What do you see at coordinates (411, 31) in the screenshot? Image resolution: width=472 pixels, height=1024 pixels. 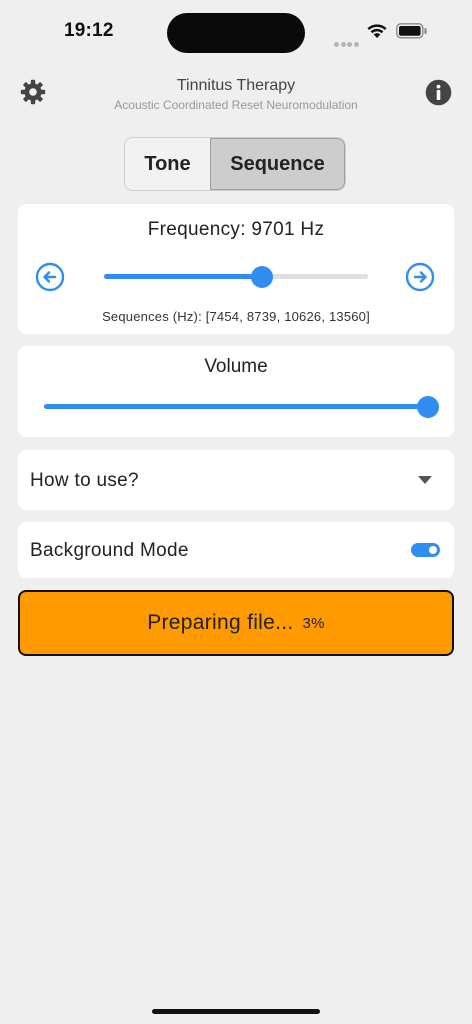 I see `battery-icon` at bounding box center [411, 31].